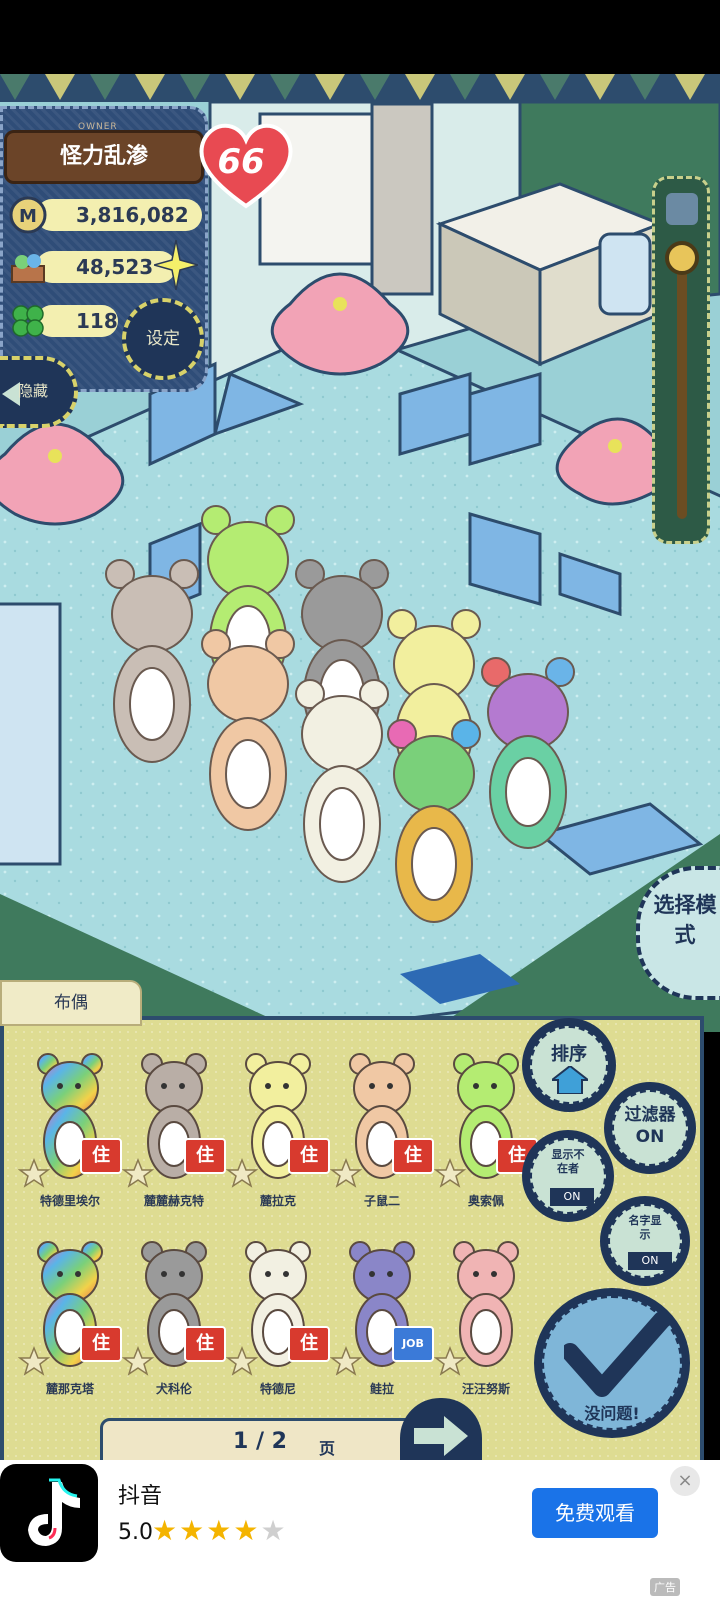  What do you see at coordinates (485, 1389) in the screenshot?
I see `doll-name: 汪汪努斯` at bounding box center [485, 1389].